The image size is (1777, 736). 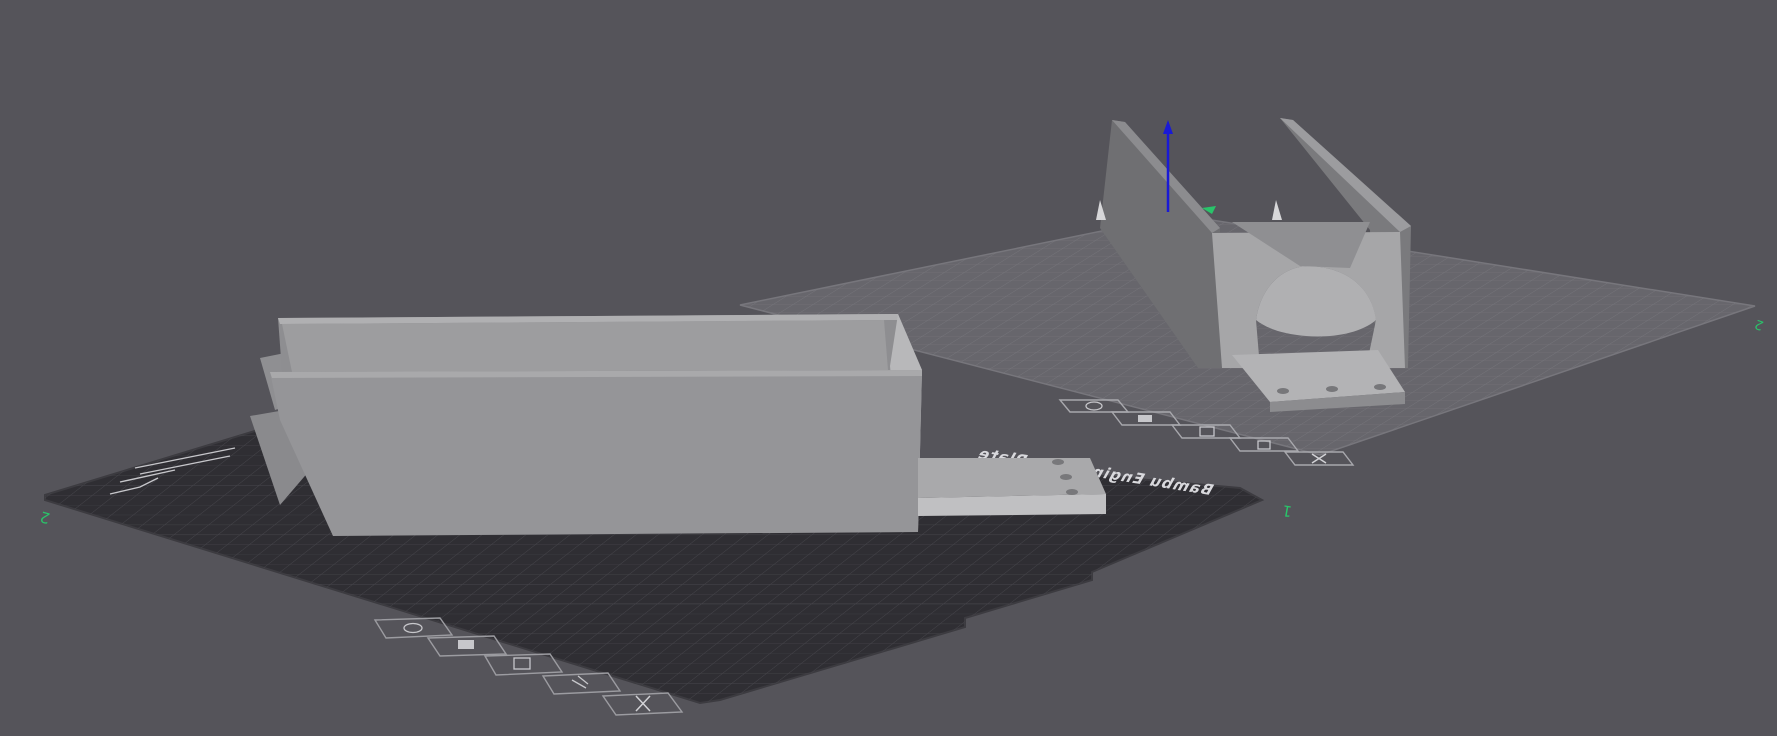 I want to click on lock-icon, so click(x=580, y=682).